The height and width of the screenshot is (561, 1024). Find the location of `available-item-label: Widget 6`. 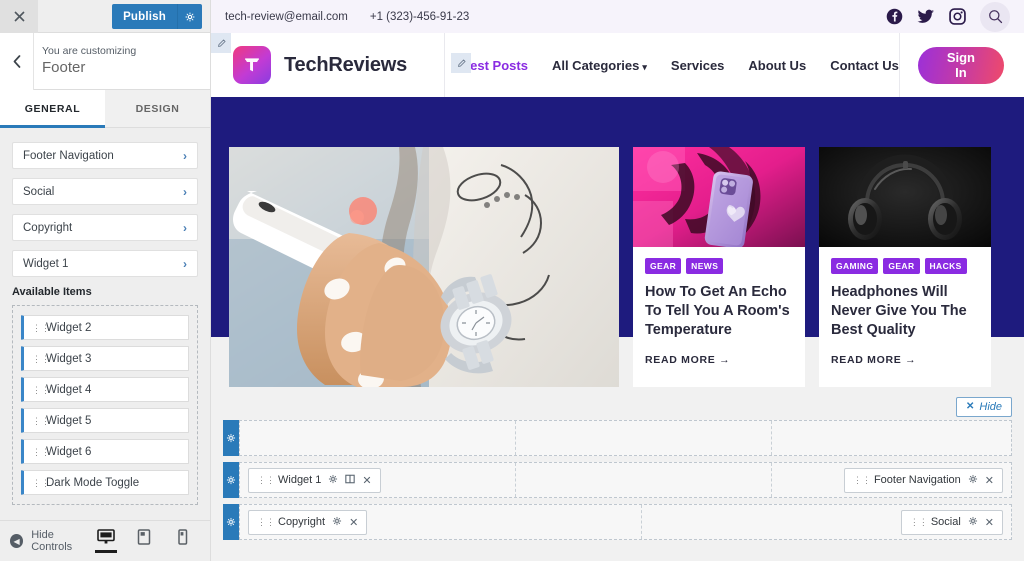

available-item-label: Widget 6 is located at coordinates (69, 451).